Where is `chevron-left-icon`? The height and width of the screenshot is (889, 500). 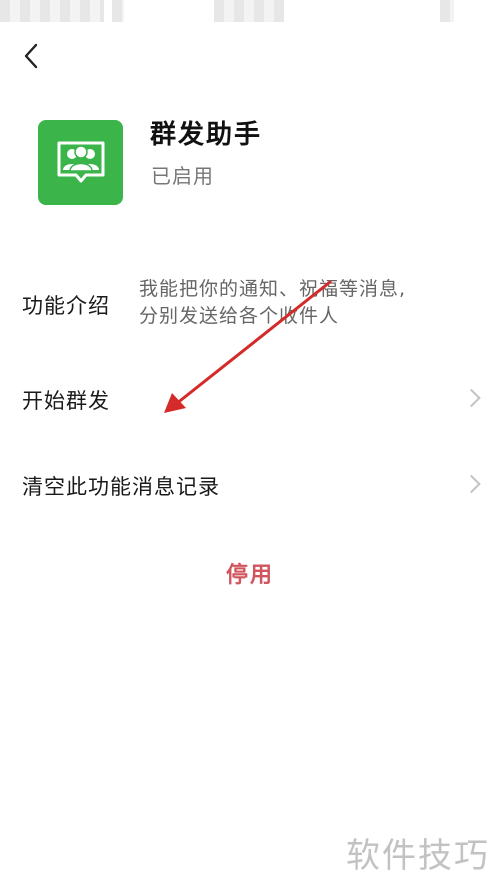 chevron-left-icon is located at coordinates (31, 56).